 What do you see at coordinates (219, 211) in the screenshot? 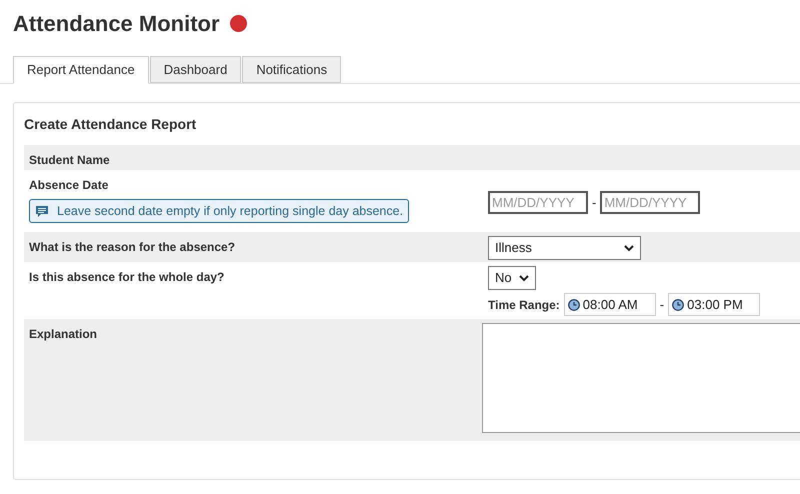
I see `info-note: Leave second date empty if only reporting single day absence.` at bounding box center [219, 211].